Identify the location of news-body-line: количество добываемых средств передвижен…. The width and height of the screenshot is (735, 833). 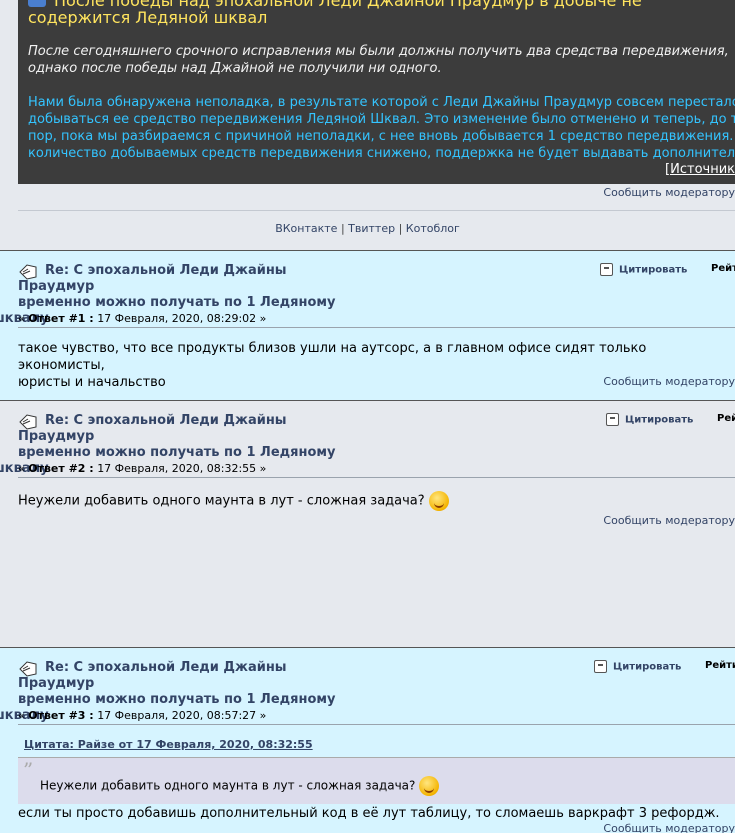
(381, 153).